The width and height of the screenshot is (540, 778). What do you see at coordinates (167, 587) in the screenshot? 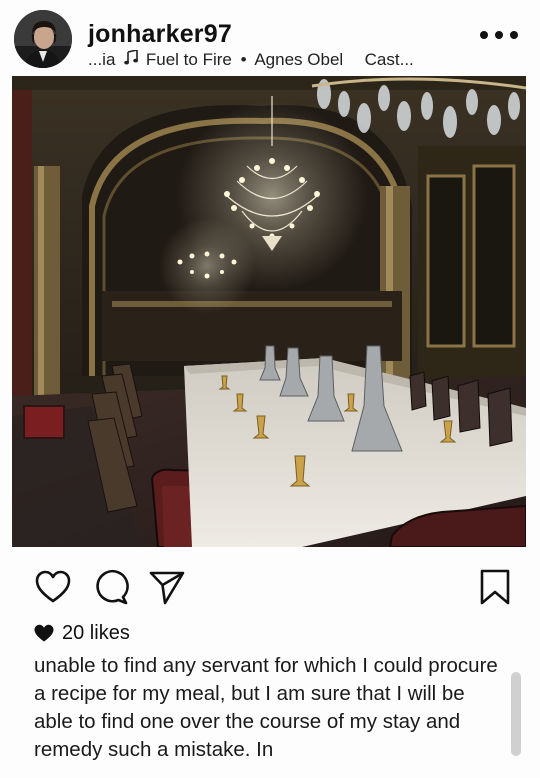
I see `paper-plane-icon` at bounding box center [167, 587].